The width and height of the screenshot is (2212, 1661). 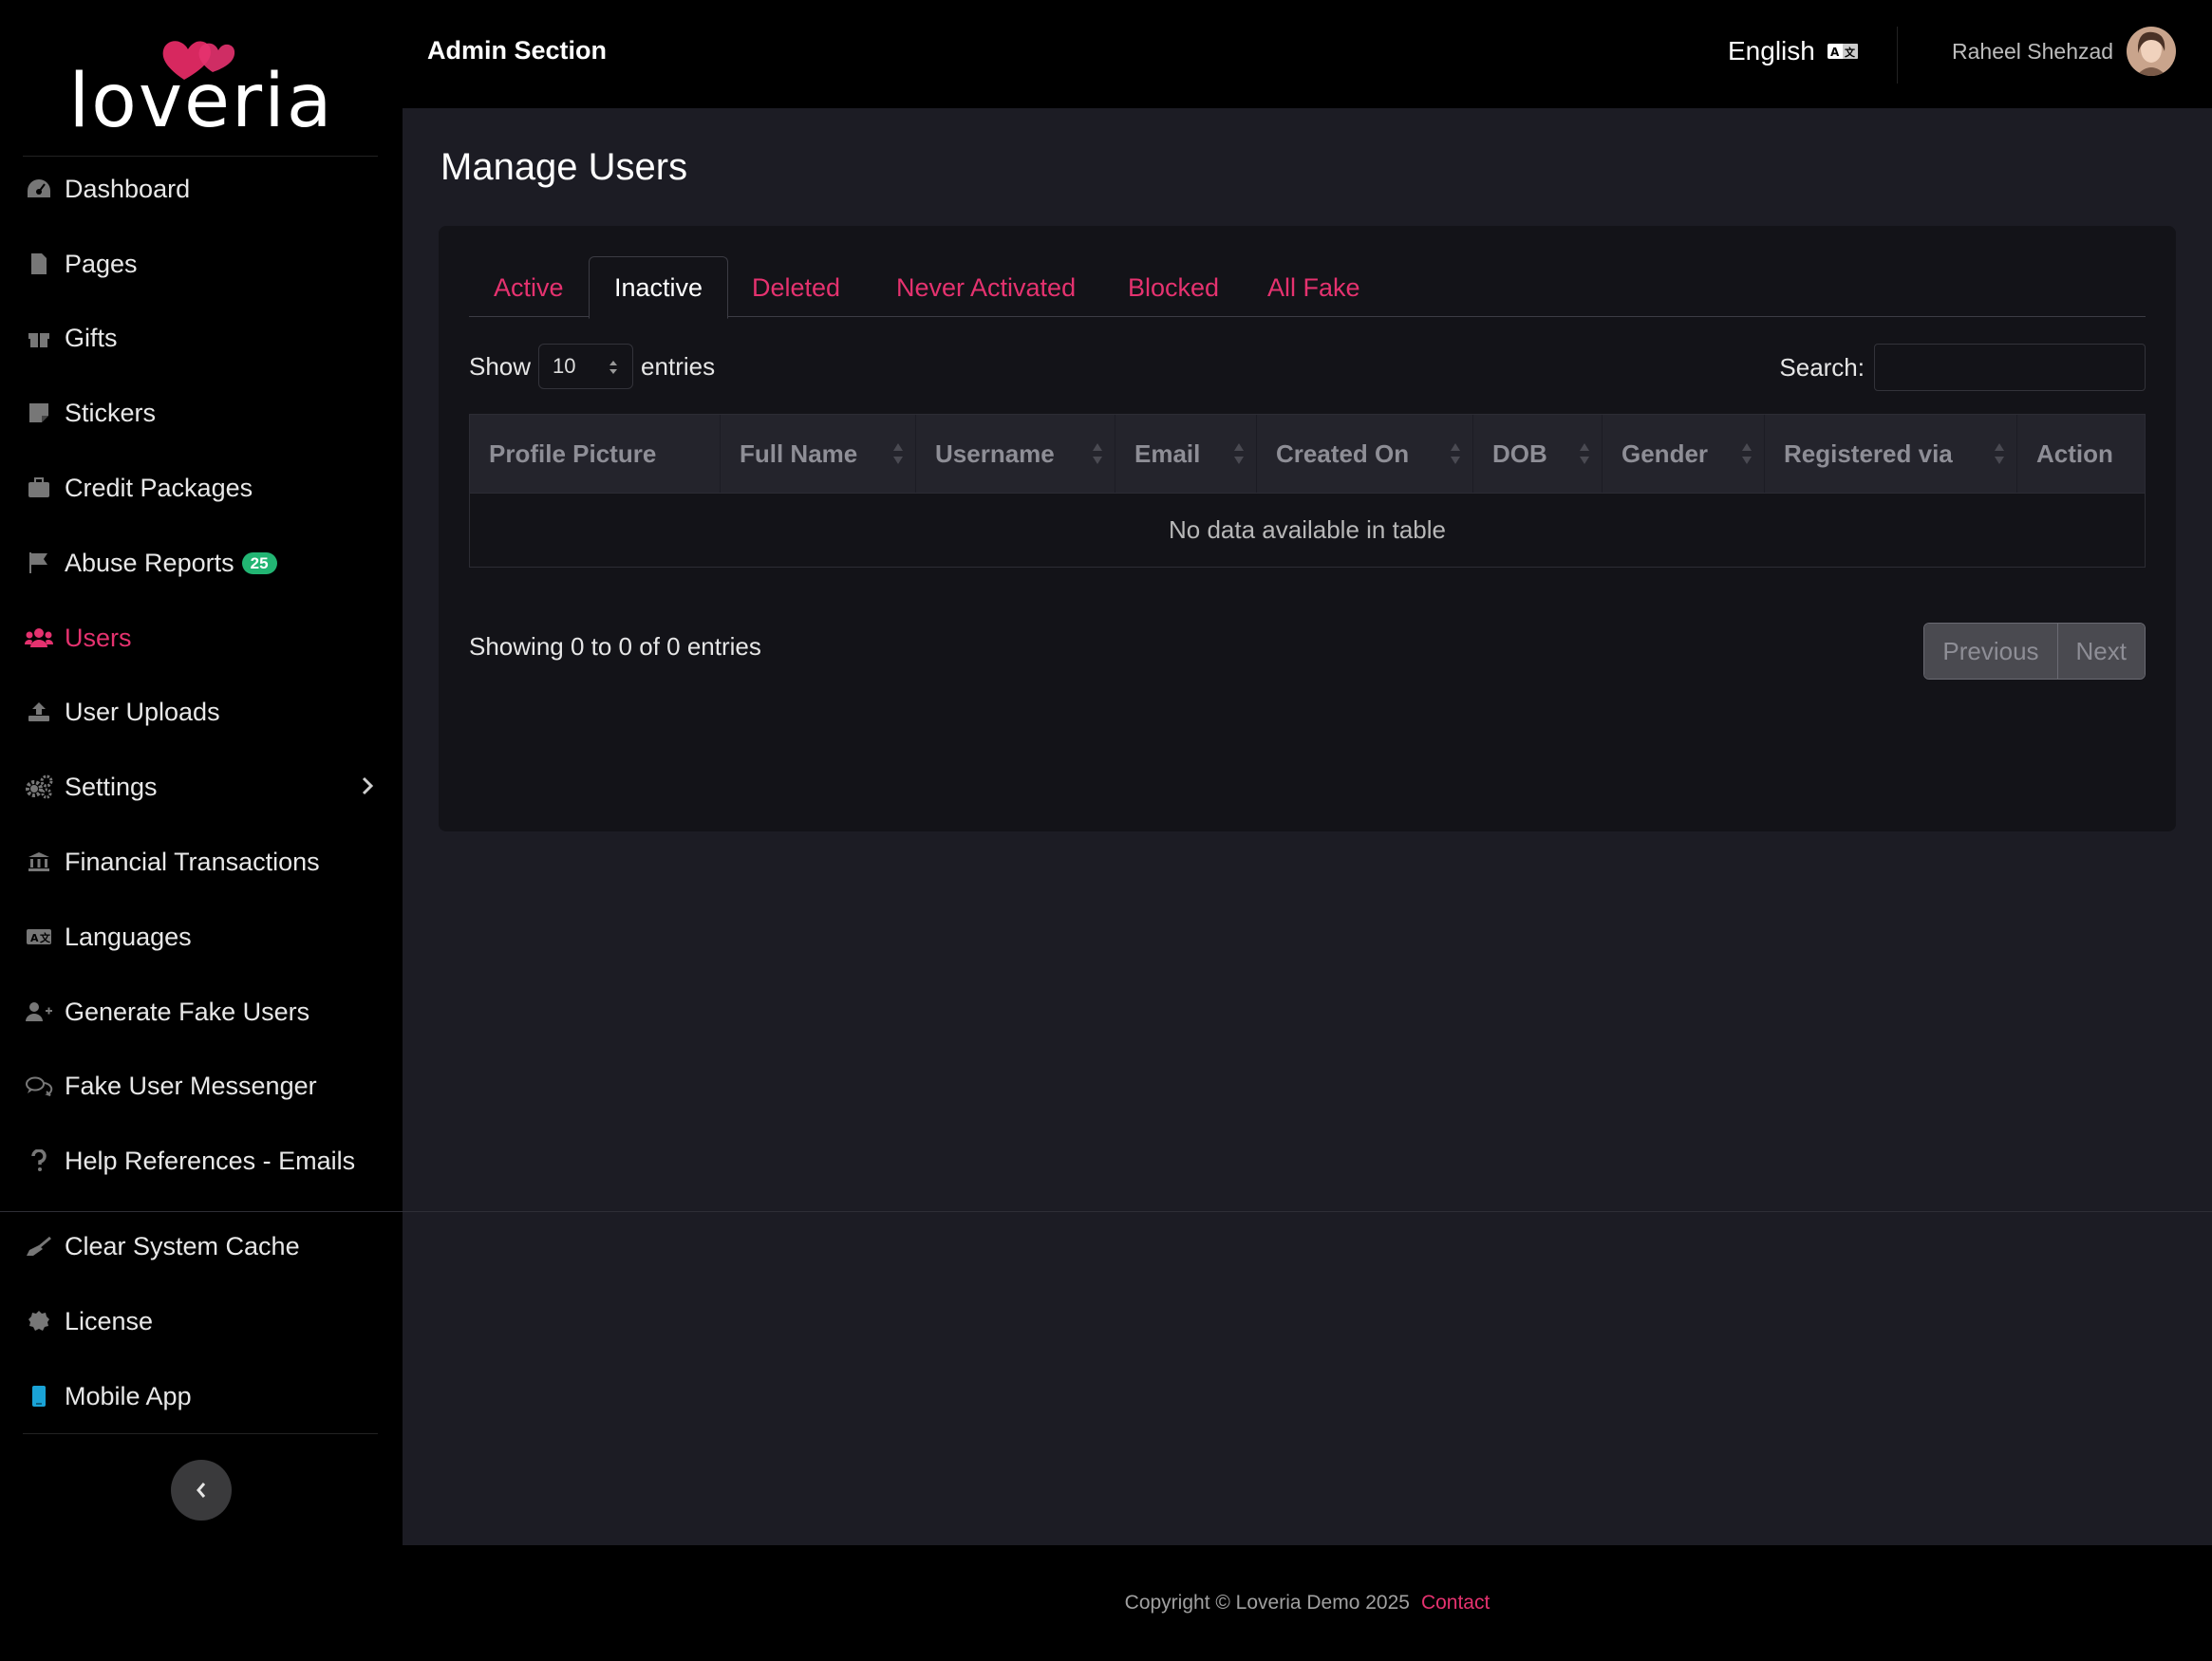 I want to click on brand-logo: loveria, so click(x=201, y=83).